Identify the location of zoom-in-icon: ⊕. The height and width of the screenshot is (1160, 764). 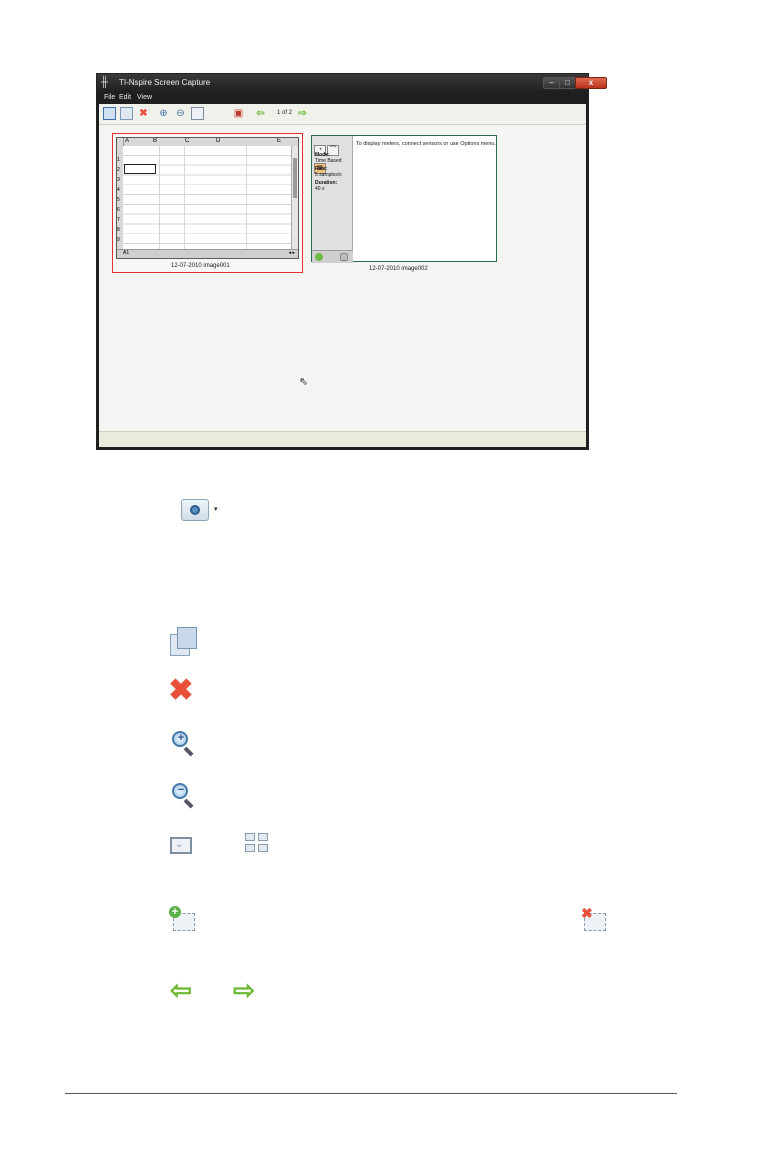
(163, 113).